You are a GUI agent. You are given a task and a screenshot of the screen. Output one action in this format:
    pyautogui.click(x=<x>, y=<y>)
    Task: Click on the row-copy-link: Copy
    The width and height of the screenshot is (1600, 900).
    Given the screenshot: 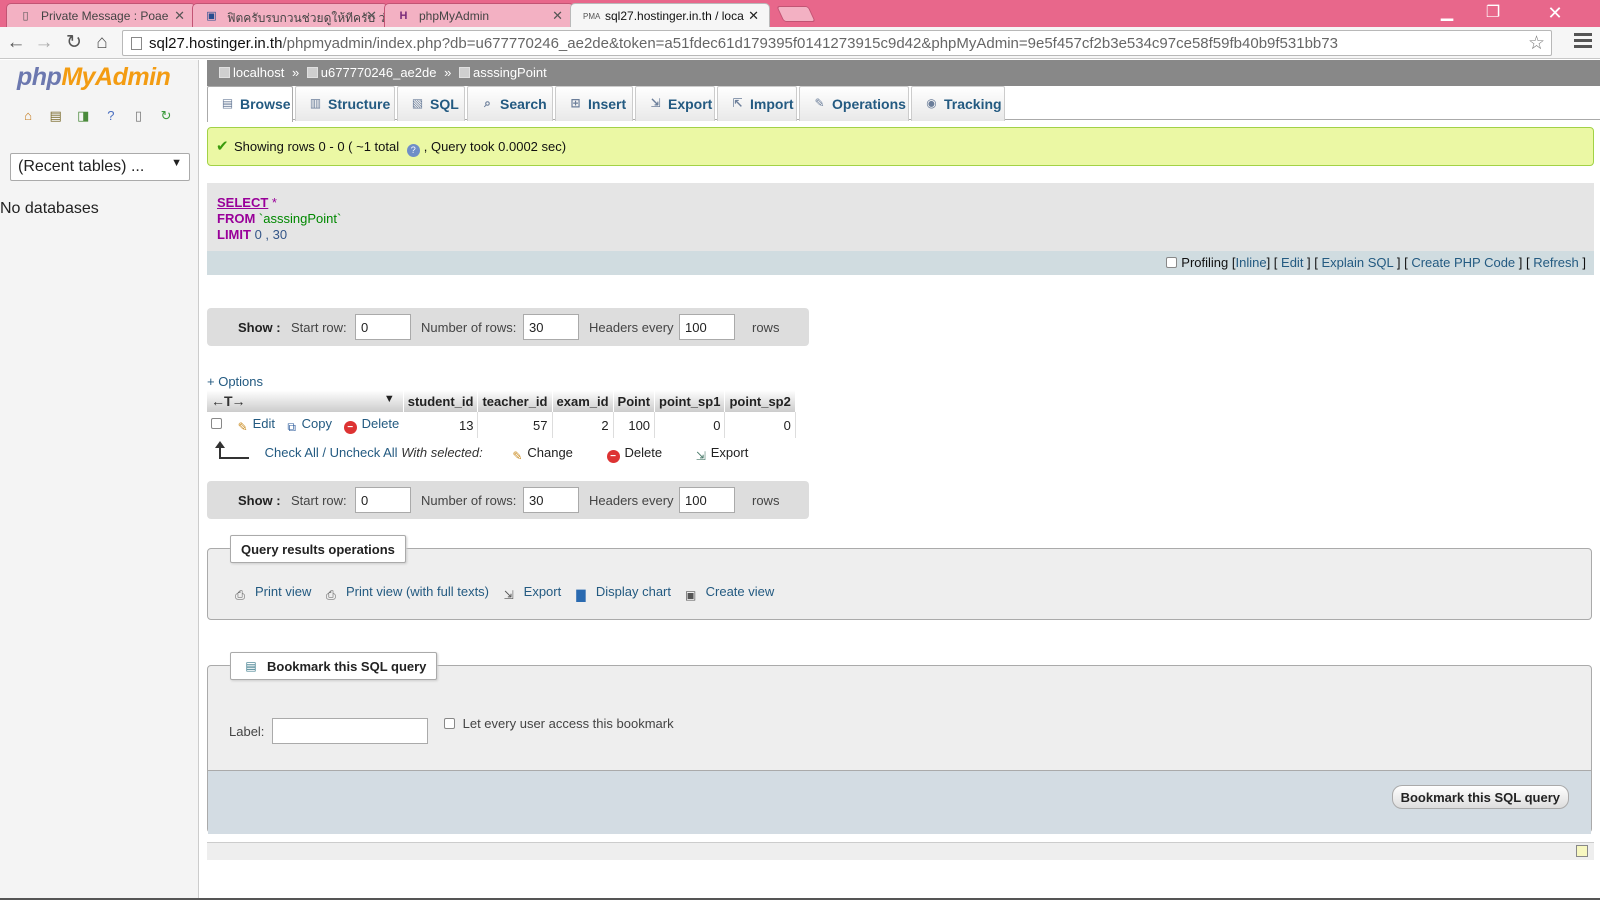 What is the action you would take?
    pyautogui.click(x=317, y=423)
    